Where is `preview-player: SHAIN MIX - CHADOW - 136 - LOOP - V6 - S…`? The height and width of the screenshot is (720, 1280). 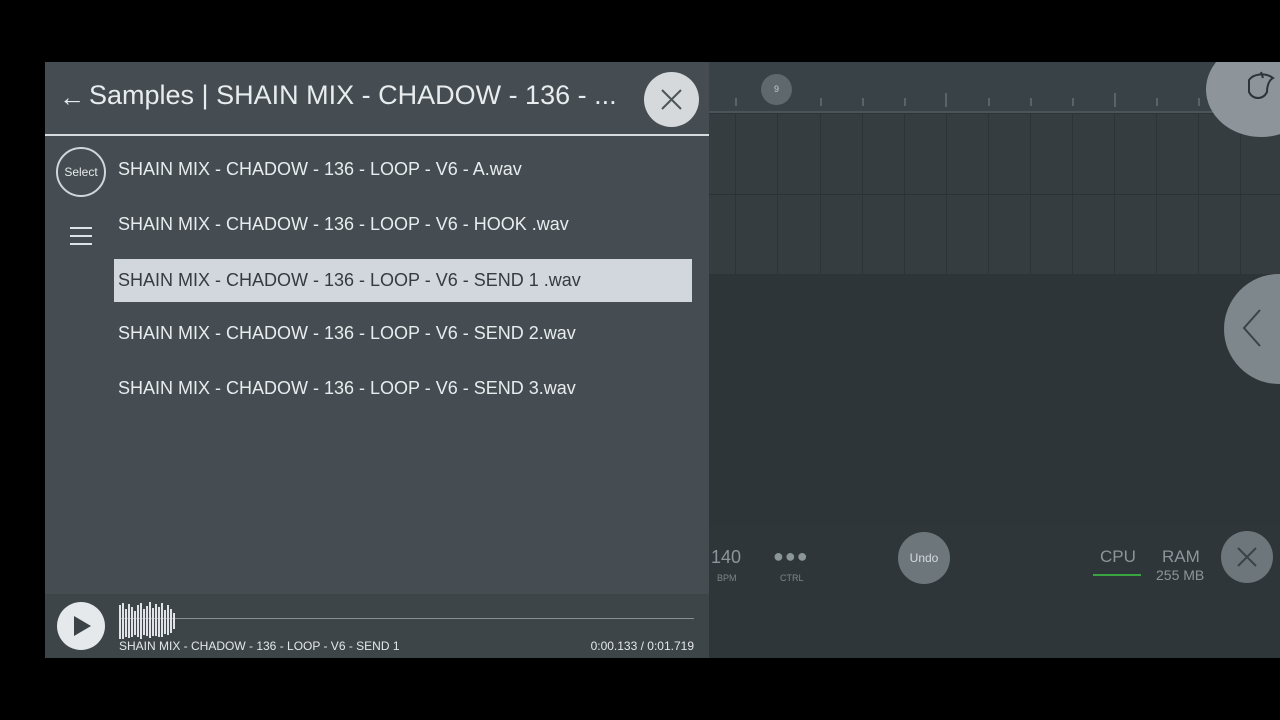
preview-player: SHAIN MIX - CHADOW - 136 - LOOP - V6 - S… is located at coordinates (377, 626).